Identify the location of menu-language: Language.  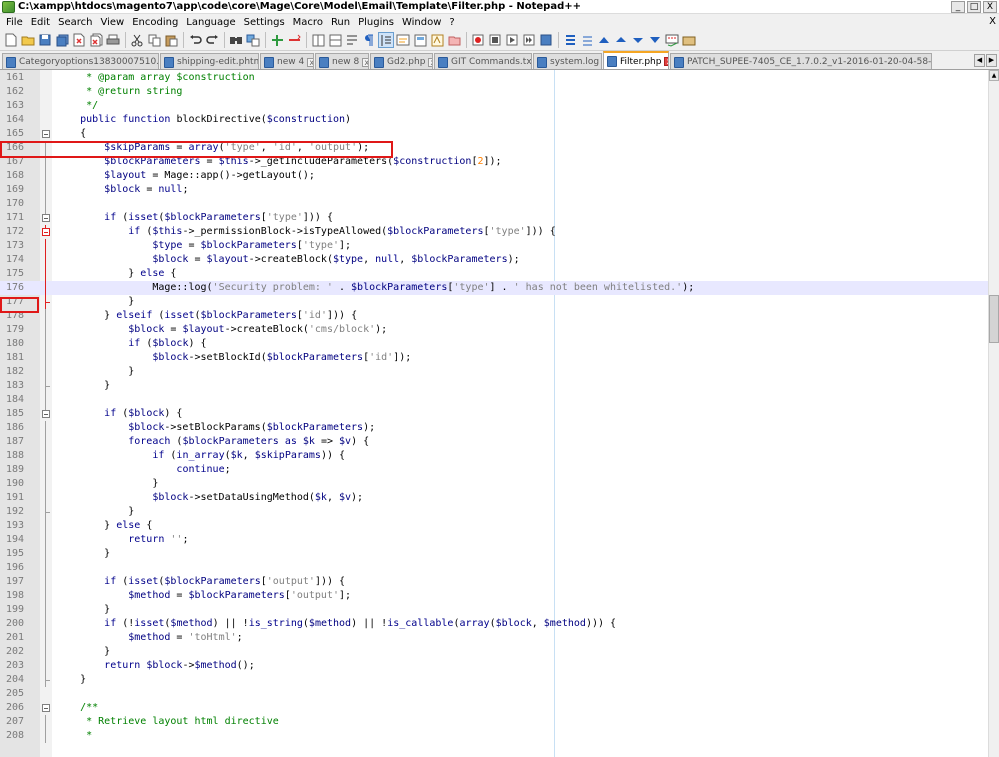
(210, 22).